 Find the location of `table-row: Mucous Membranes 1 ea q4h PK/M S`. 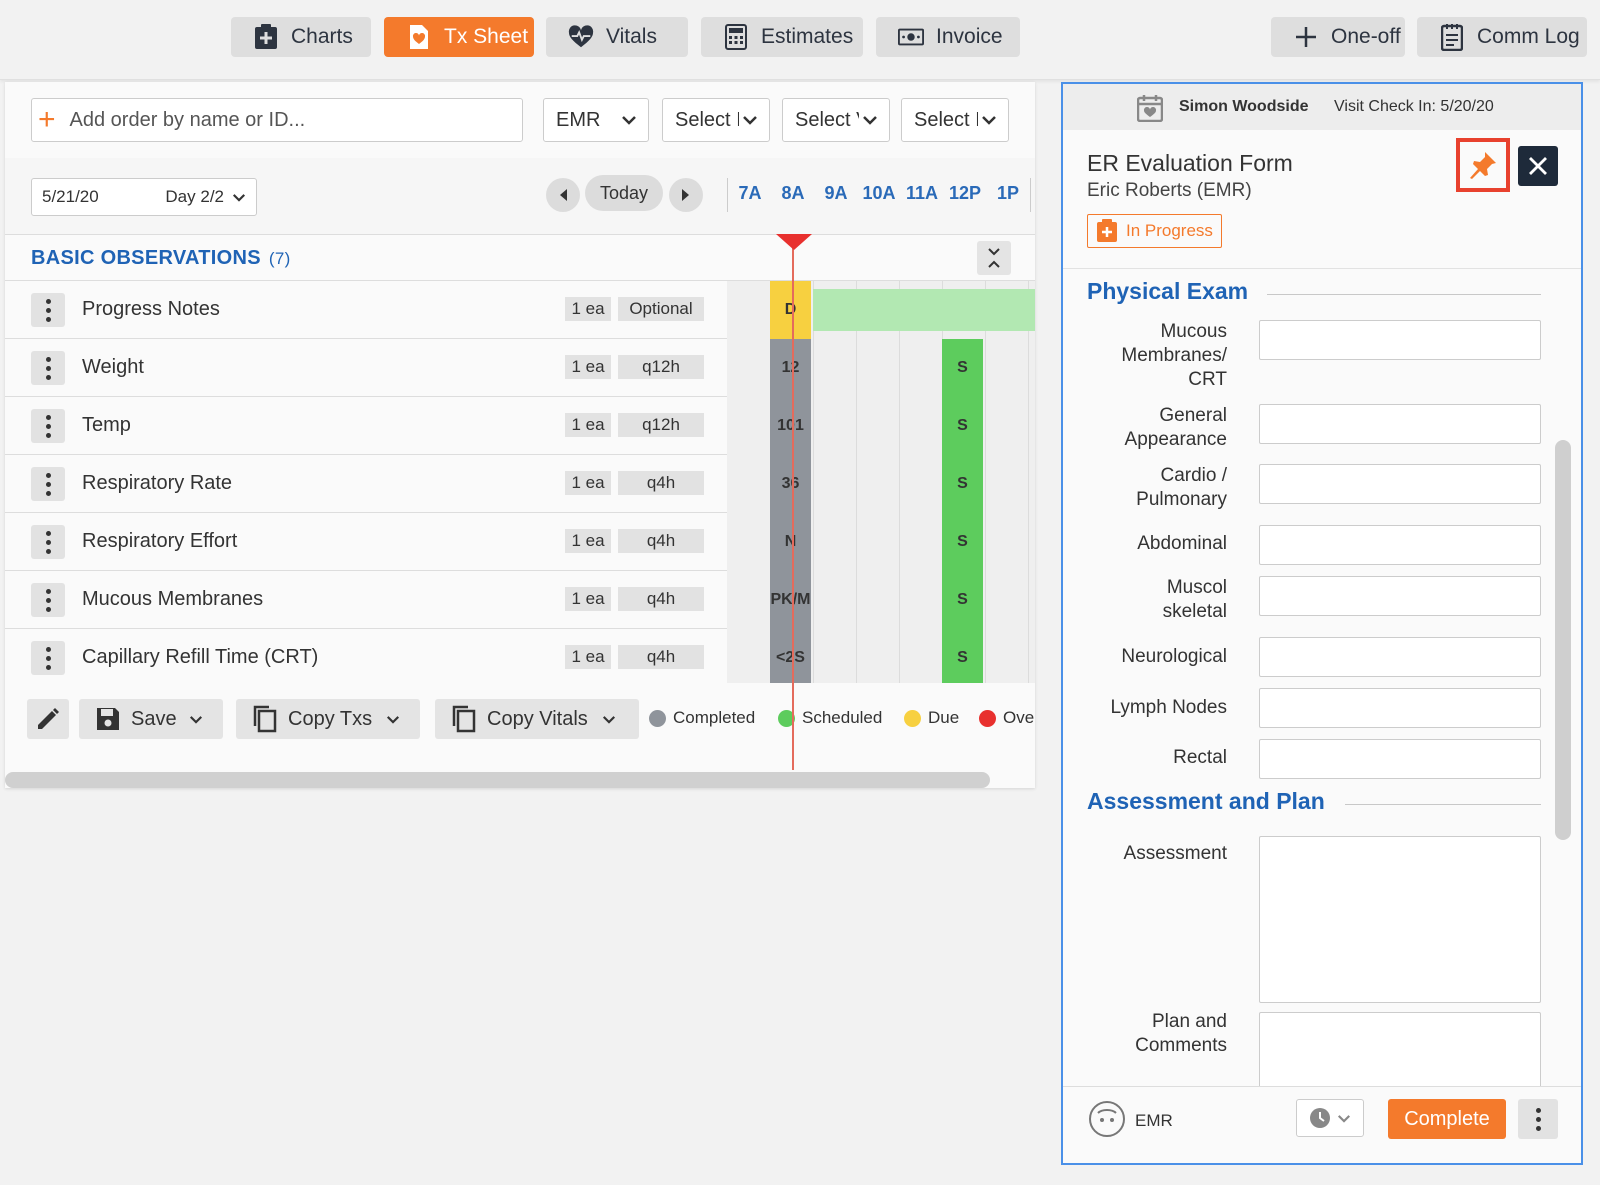

table-row: Mucous Membranes 1 ea q4h PK/M S is located at coordinates (520, 600).